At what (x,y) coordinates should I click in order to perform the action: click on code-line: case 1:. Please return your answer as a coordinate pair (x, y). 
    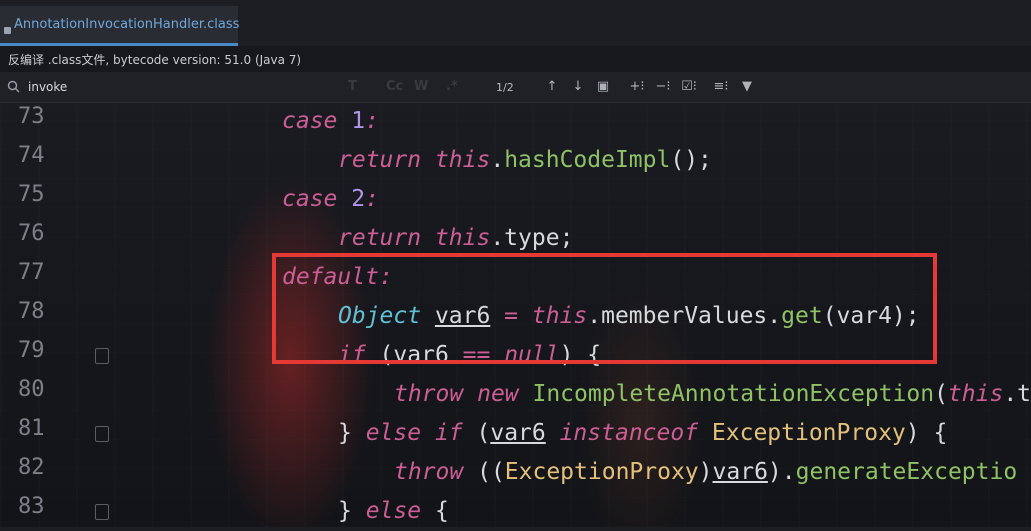
    Looking at the image, I should click on (330, 121).